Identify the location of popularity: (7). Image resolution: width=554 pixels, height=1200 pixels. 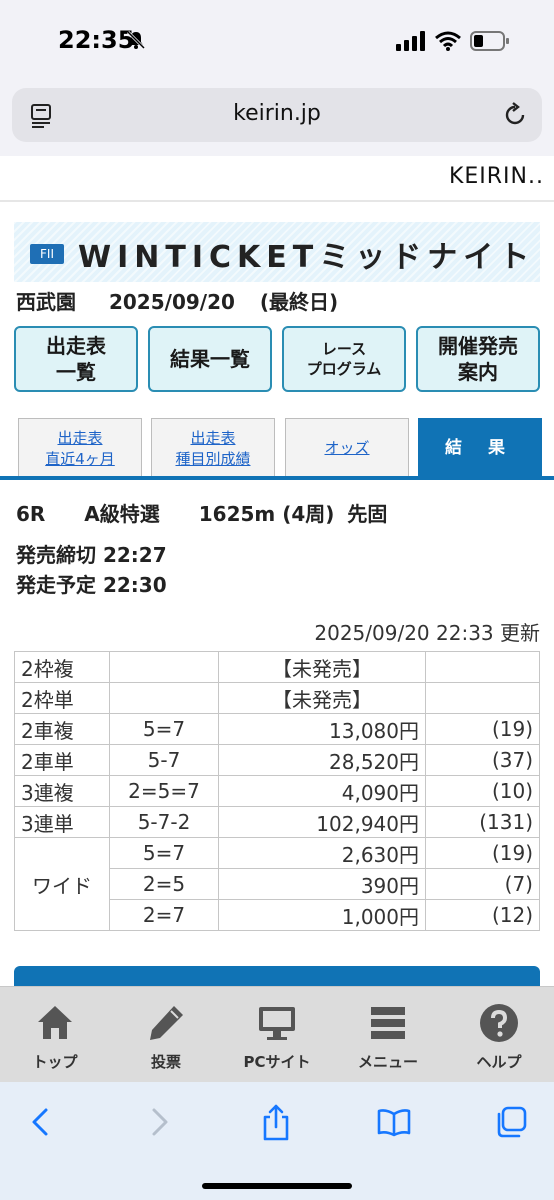
(482, 884).